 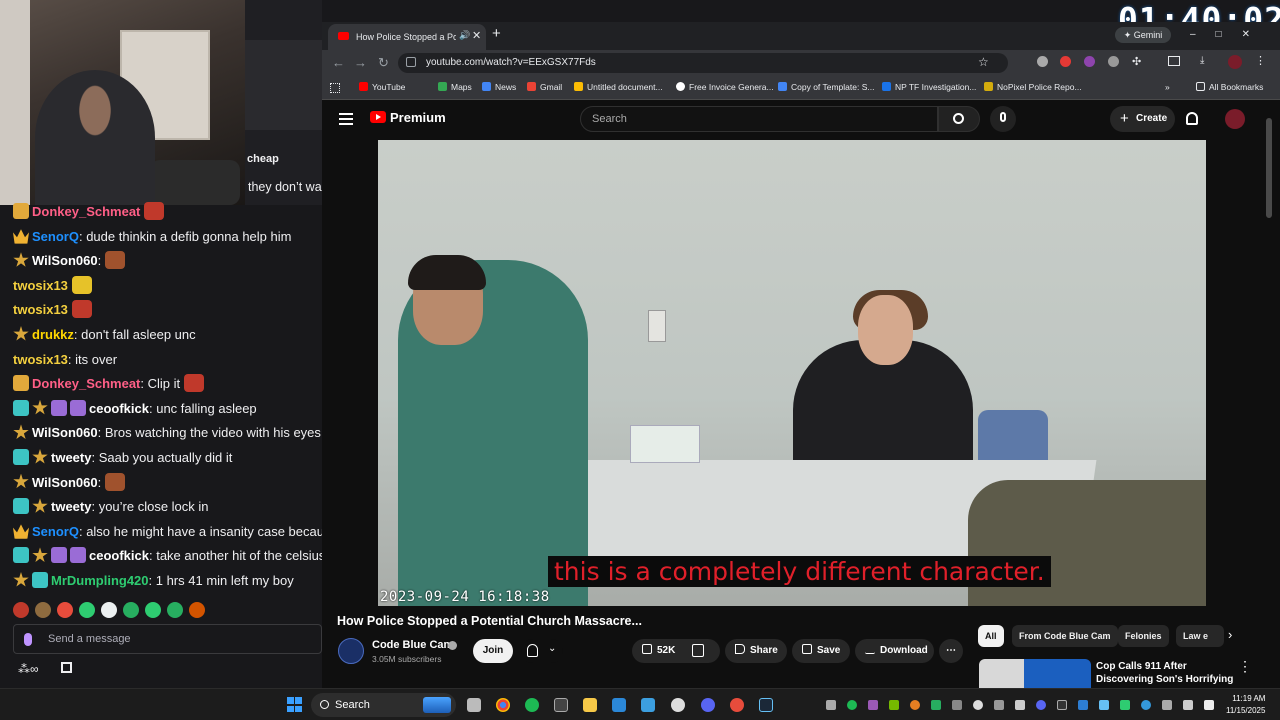 I want to click on more-actions-button: ⋯, so click(x=951, y=651).